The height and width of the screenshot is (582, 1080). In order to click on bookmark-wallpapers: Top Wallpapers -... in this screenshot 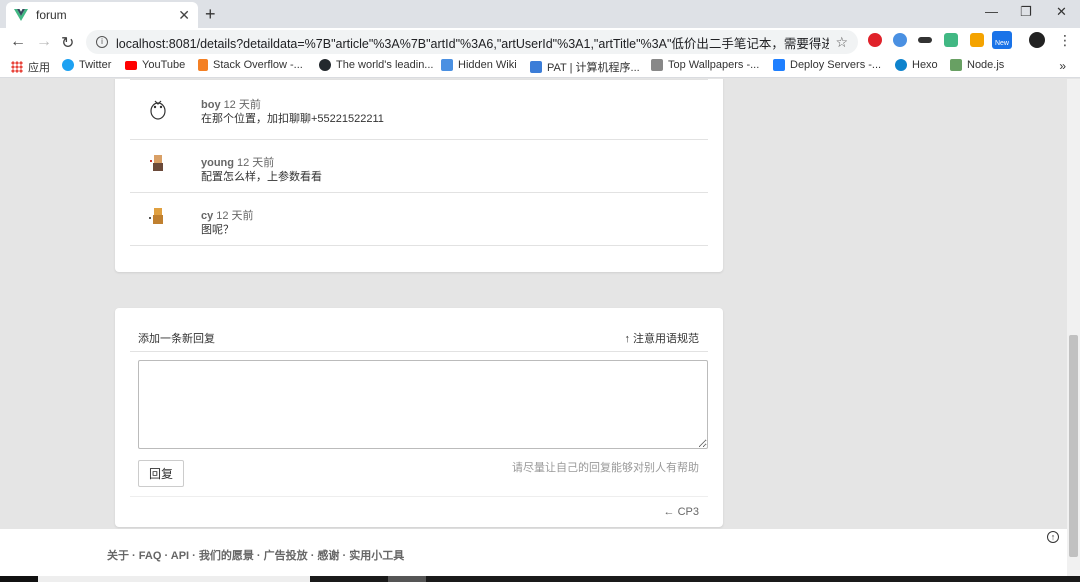, I will do `click(705, 65)`.